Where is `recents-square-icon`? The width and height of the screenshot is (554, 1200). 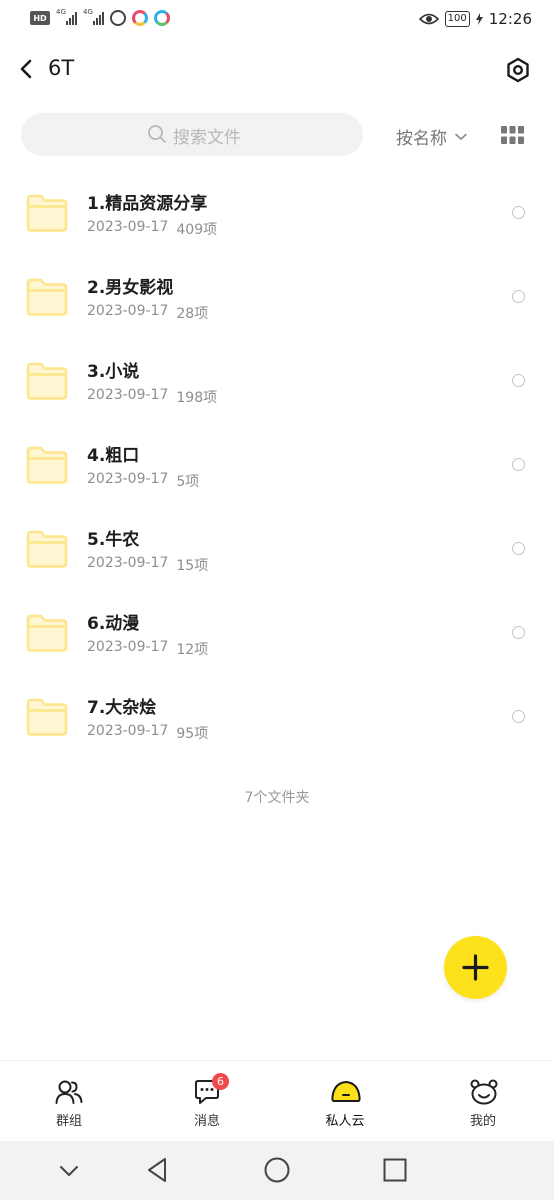 recents-square-icon is located at coordinates (395, 1170).